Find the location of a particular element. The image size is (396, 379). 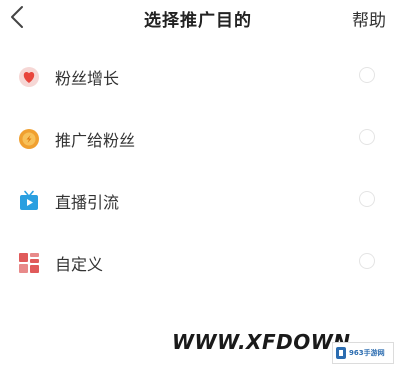

option-label: 直播引流 is located at coordinates (87, 202).